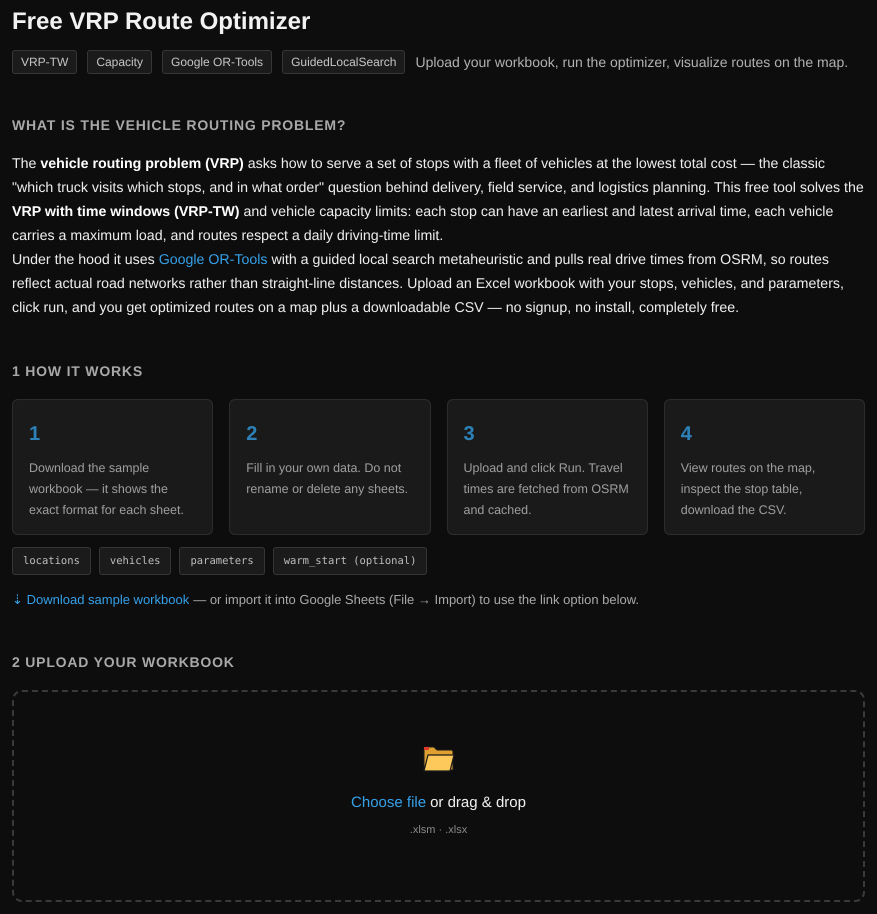 The height and width of the screenshot is (914, 877). What do you see at coordinates (217, 62) in the screenshot?
I see `tag: Google OR-Tools` at bounding box center [217, 62].